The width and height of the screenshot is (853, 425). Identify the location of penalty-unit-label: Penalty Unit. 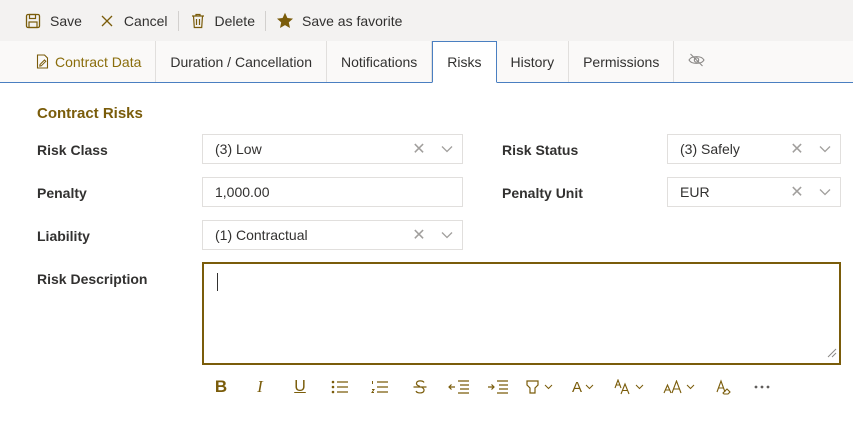
(542, 193).